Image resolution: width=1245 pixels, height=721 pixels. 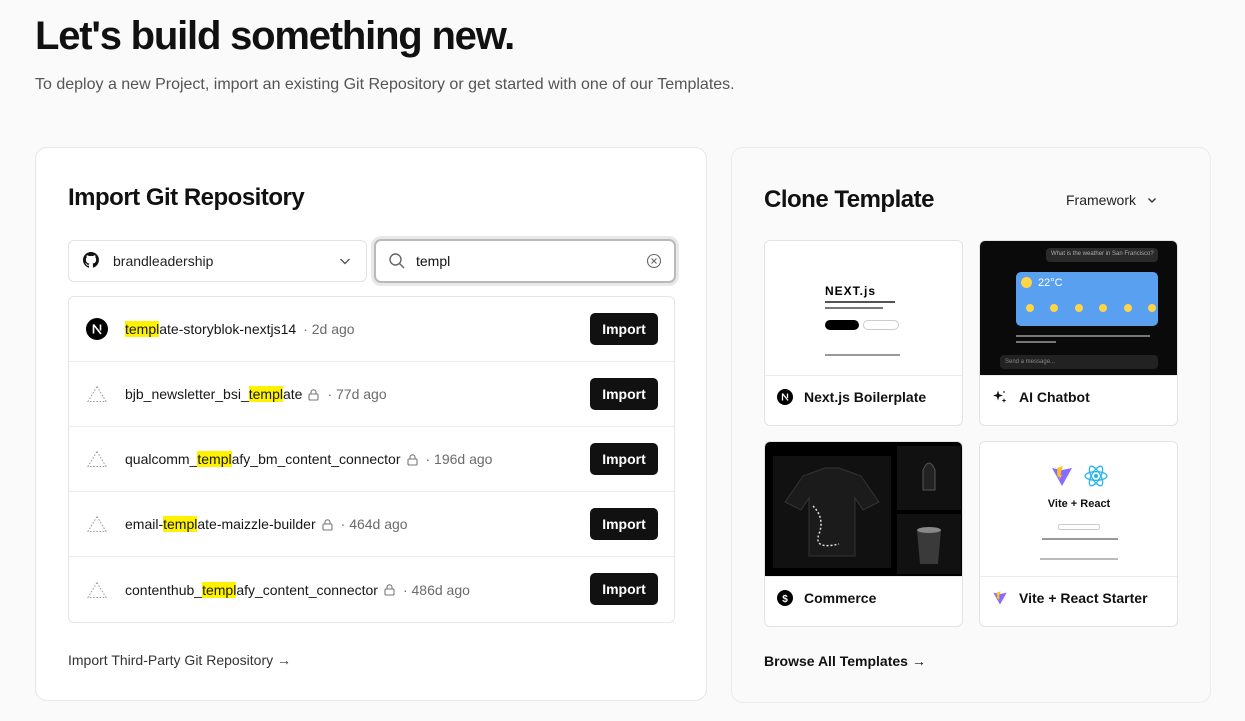 What do you see at coordinates (531, 261) in the screenshot?
I see `repo-search-input` at bounding box center [531, 261].